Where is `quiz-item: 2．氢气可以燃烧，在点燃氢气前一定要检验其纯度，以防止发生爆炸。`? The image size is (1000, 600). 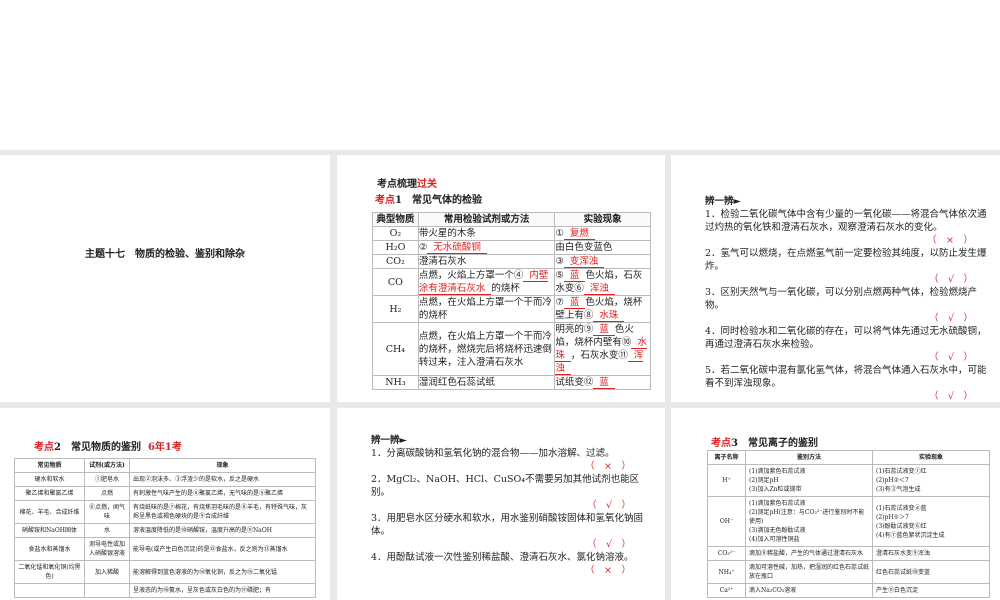 quiz-item: 2．氢气可以燃烧，在点燃氢气前一定要检验其纯度，以防止发生爆炸。 is located at coordinates (846, 260).